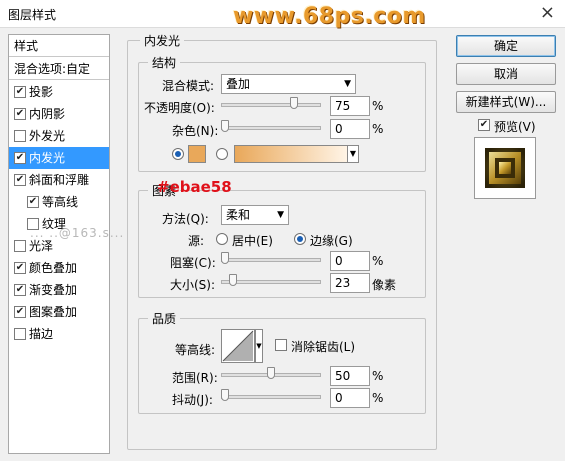 This screenshot has height=461, width=565. I want to click on style-item: ✔ 内阴影, so click(59, 114).